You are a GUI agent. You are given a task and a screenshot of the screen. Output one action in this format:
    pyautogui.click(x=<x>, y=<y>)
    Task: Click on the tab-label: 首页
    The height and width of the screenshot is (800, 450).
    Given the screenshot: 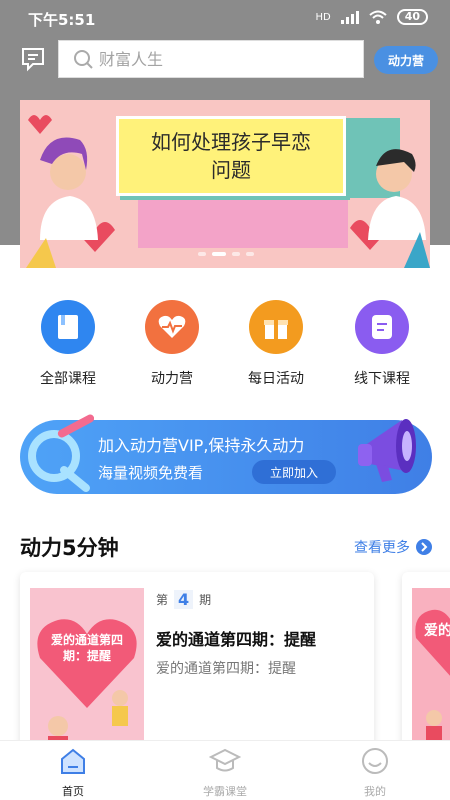 What is the action you would take?
    pyautogui.click(x=73, y=791)
    